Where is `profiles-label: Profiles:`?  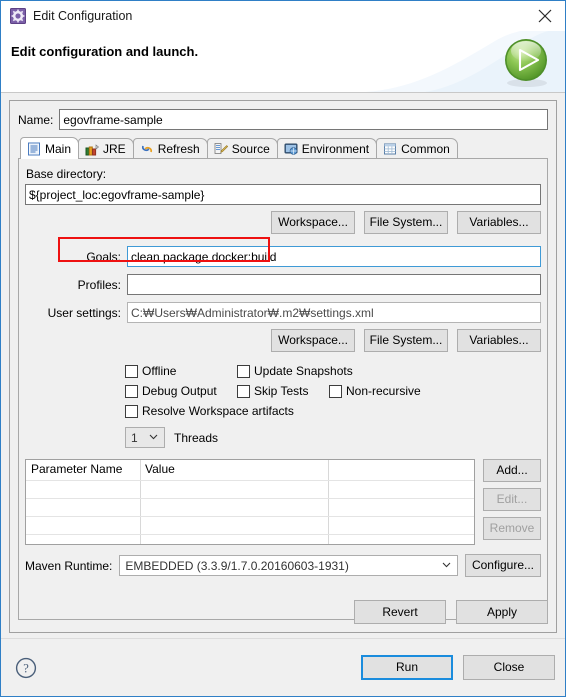
profiles-label: Profiles: is located at coordinates (99, 284).